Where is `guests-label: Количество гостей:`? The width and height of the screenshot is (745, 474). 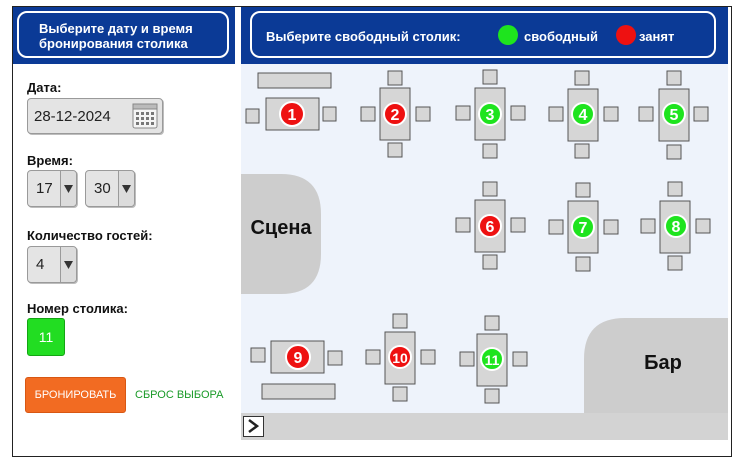
guests-label: Количество гостей: is located at coordinates (90, 235).